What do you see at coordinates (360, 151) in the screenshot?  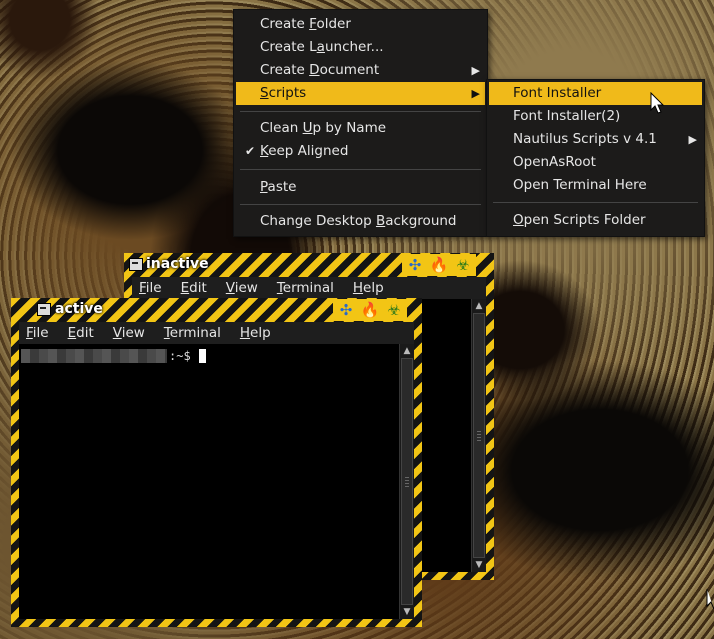 I see `menu-item-keep-aligned: ✔ Keep Aligned` at bounding box center [360, 151].